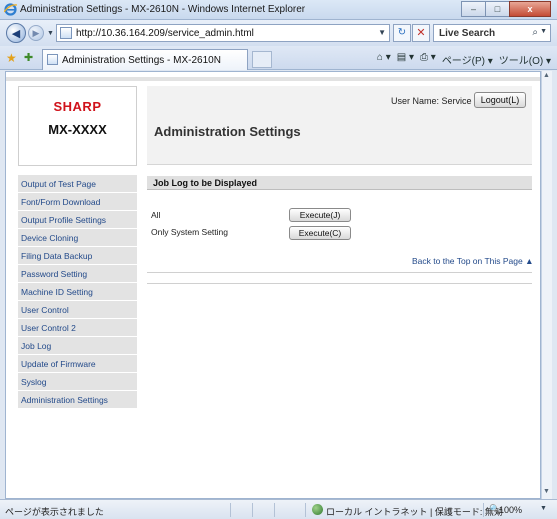  I want to click on favorites-star-icon: ★, so click(11, 58).